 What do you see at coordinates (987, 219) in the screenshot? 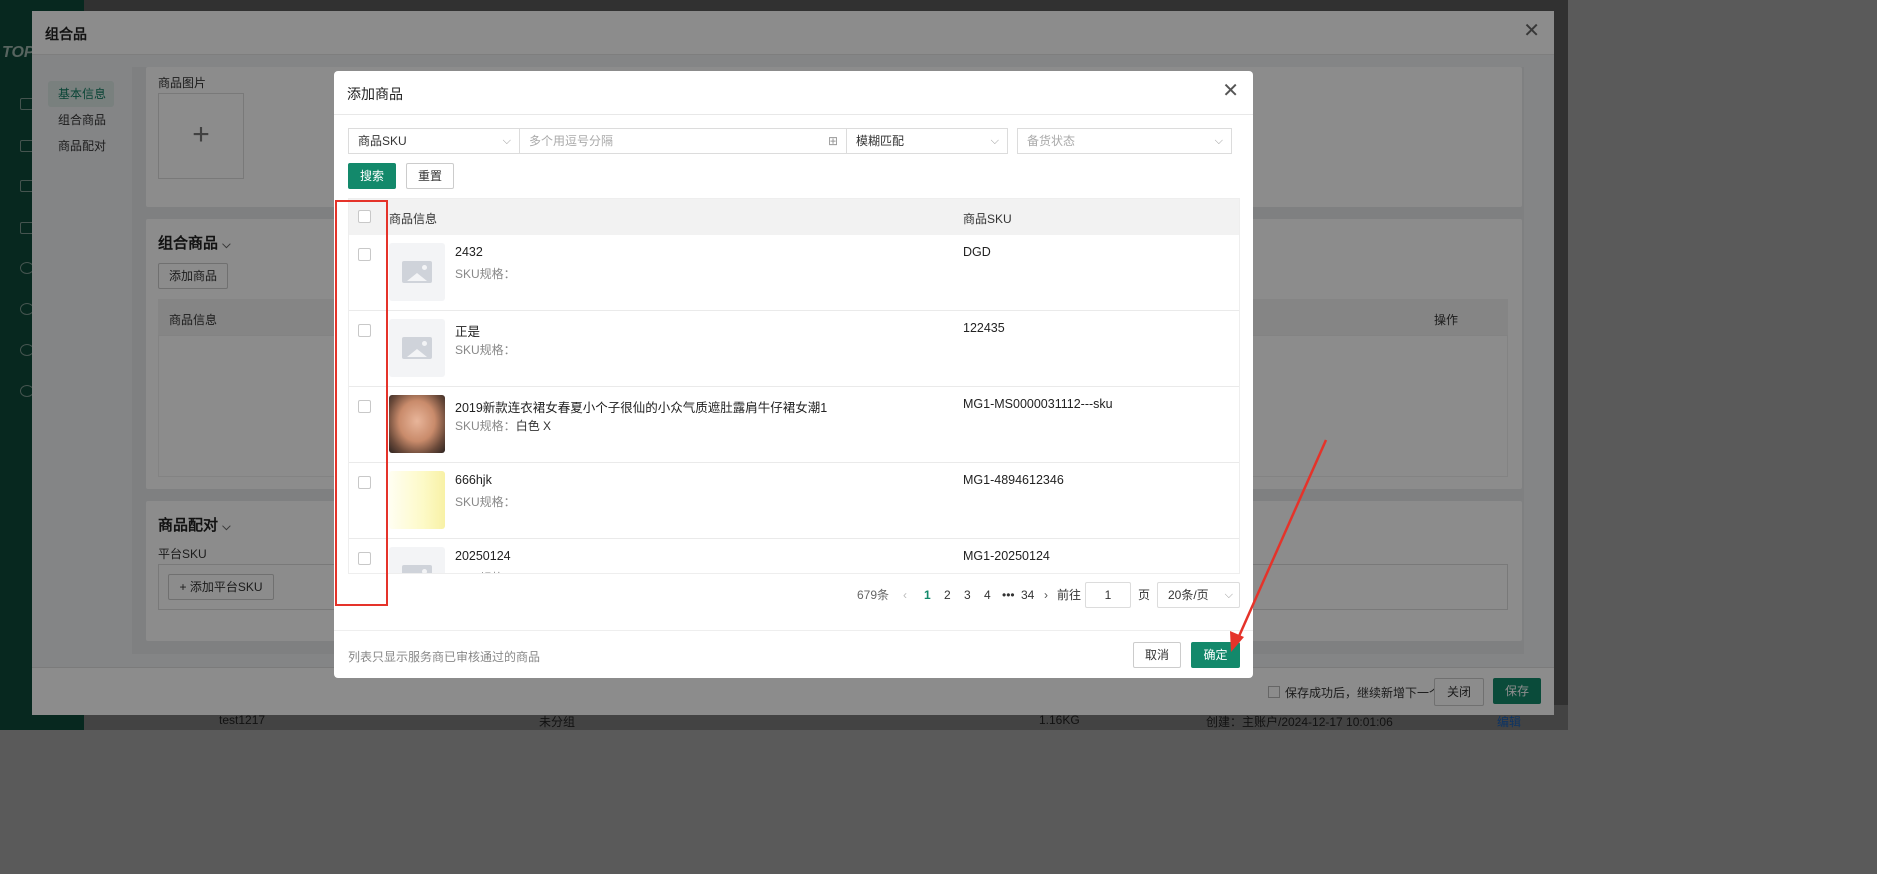
I see `col-product-sku: 商品SKU` at bounding box center [987, 219].